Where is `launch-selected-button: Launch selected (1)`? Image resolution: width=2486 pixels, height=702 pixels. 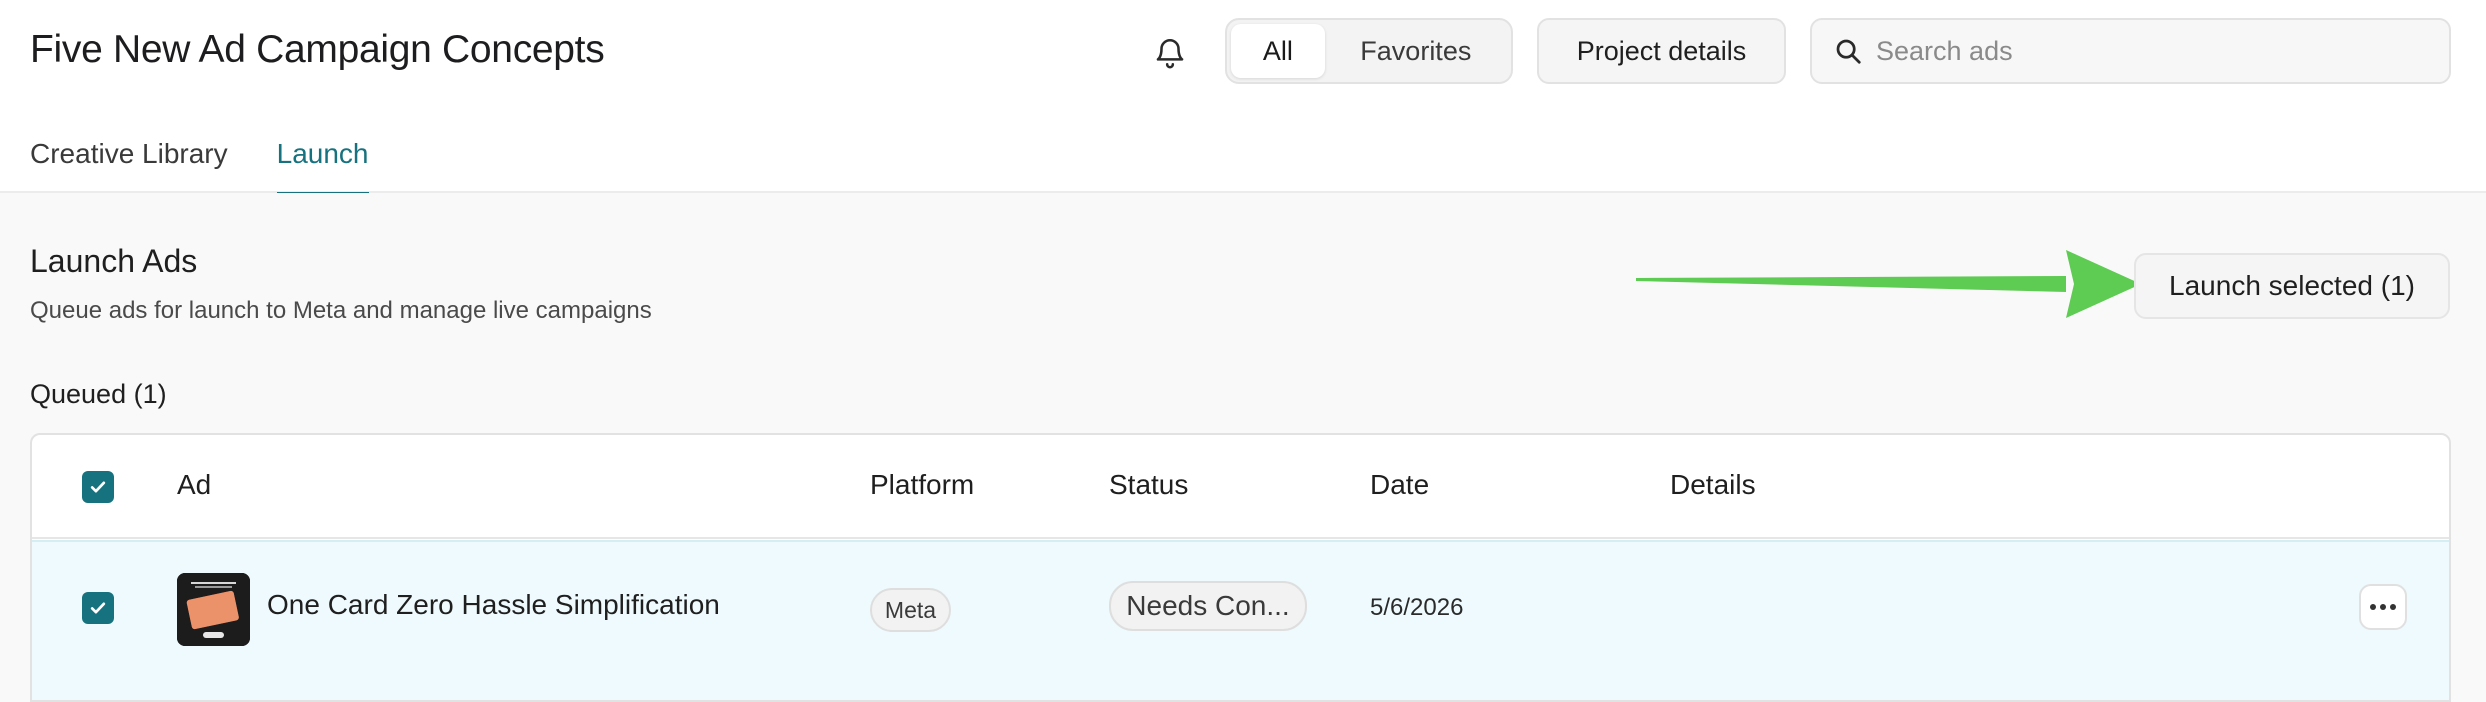 launch-selected-button: Launch selected (1) is located at coordinates (2292, 286).